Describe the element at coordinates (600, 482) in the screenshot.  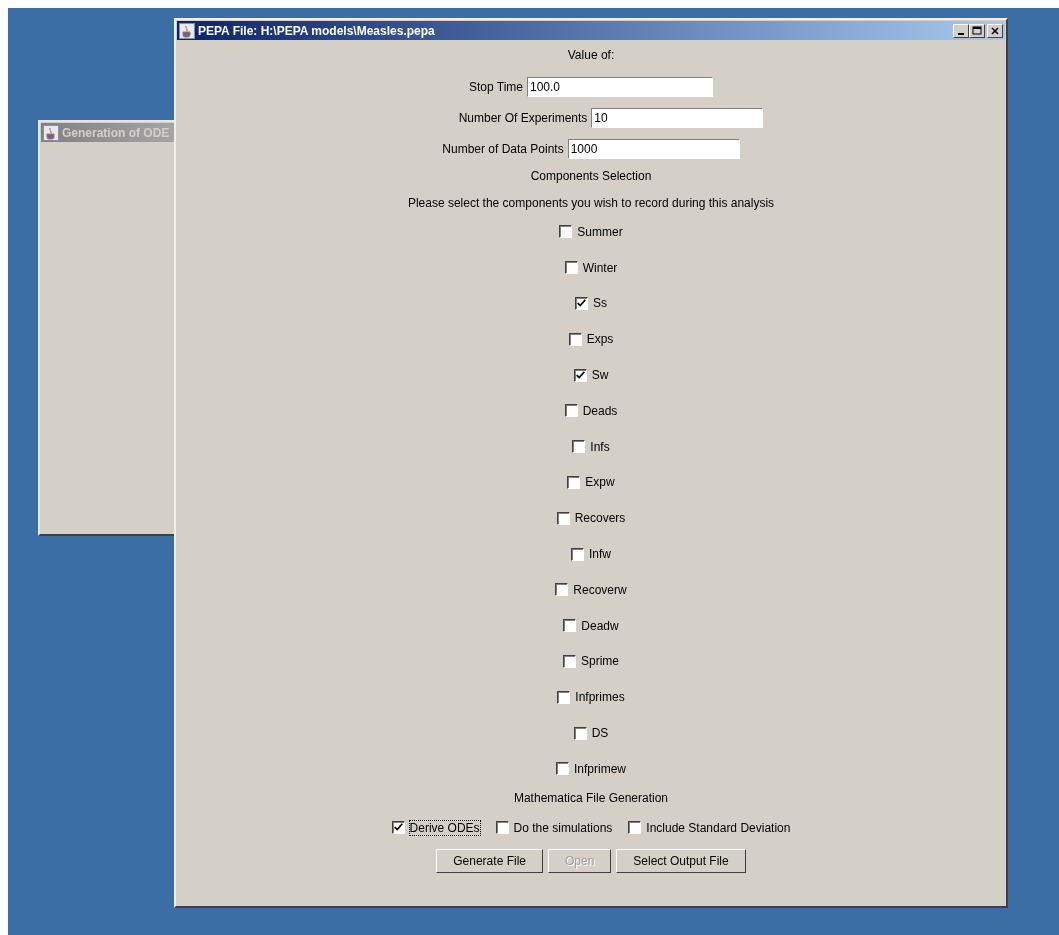
I see `checkbox-label: Expw` at that location.